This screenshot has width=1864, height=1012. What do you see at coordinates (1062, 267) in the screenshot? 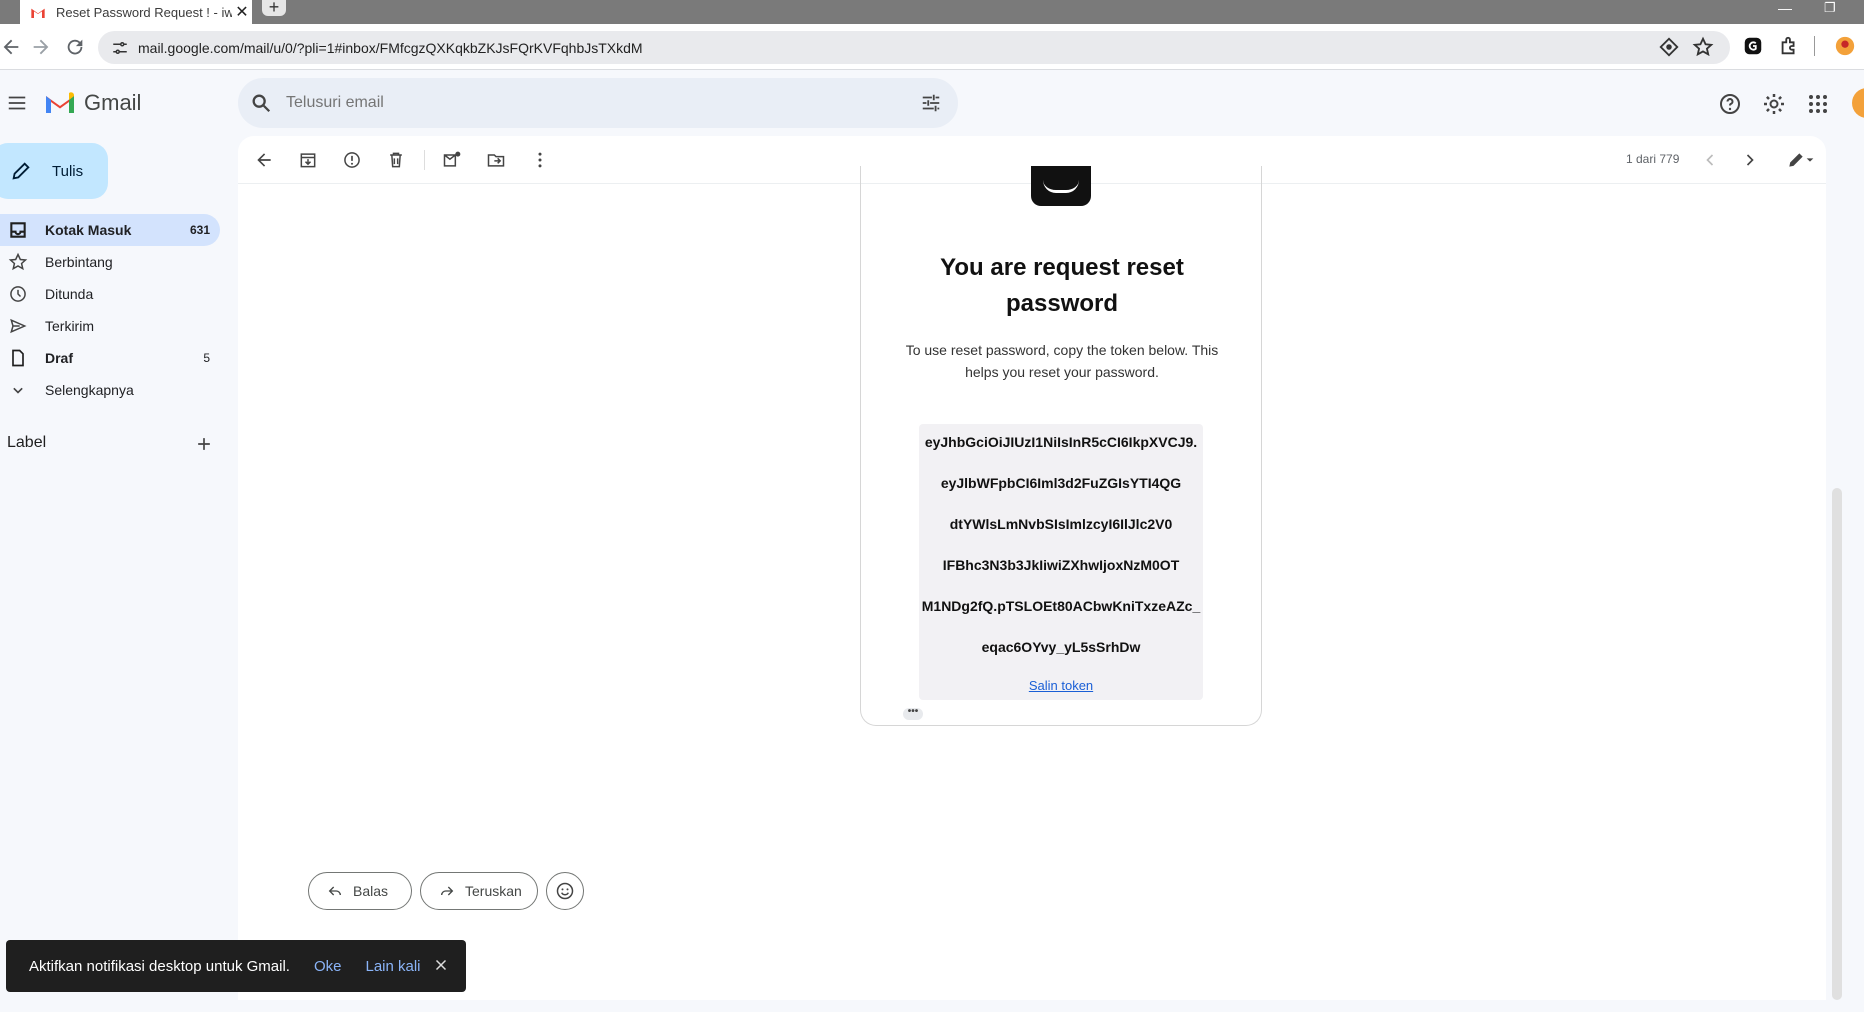
I see `email-heading-line1: You are request reset` at bounding box center [1062, 267].